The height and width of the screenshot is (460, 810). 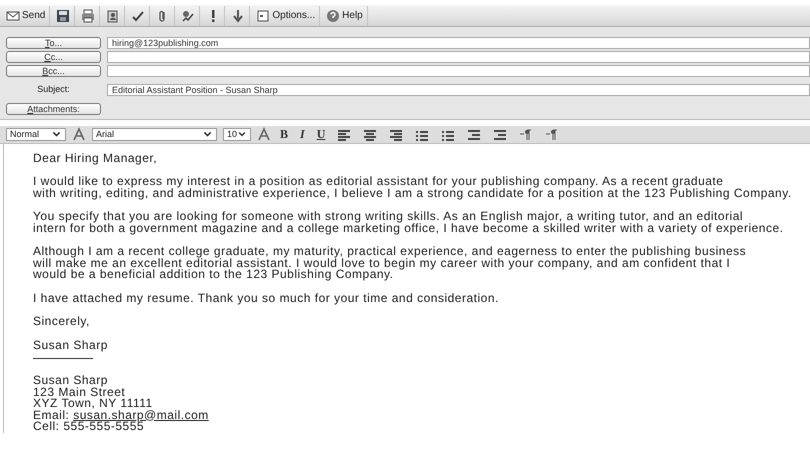 I want to click on body-text: I have attached my resume. Thank you so much for your time and consideration., so click(x=266, y=298).